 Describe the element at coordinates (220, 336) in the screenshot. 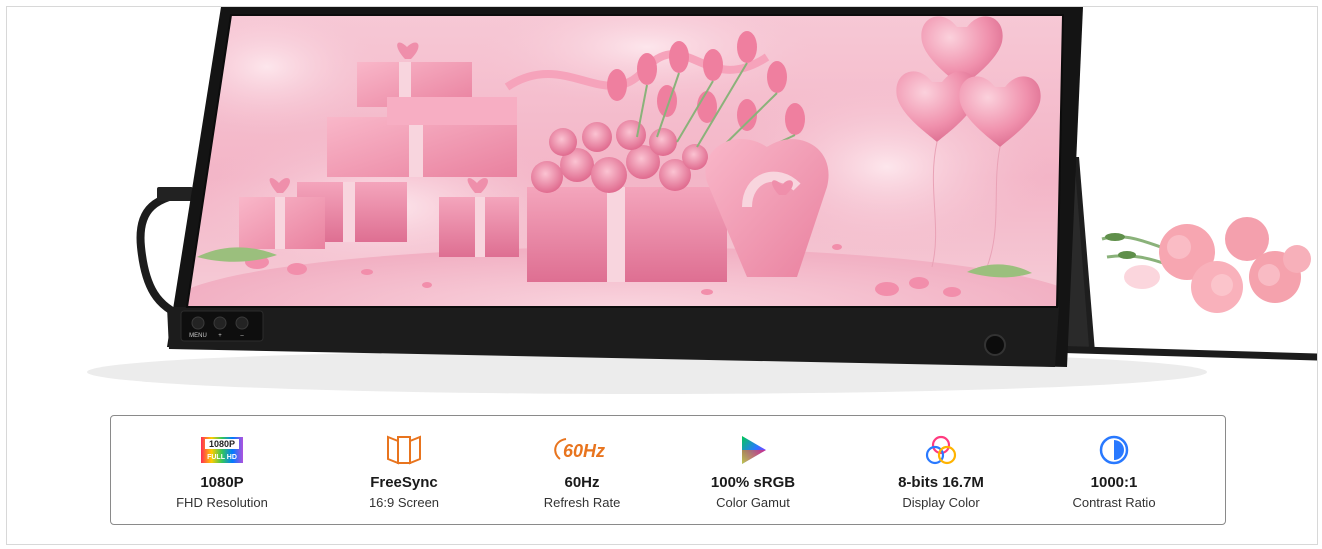

I see `plus-button-label: +` at that location.